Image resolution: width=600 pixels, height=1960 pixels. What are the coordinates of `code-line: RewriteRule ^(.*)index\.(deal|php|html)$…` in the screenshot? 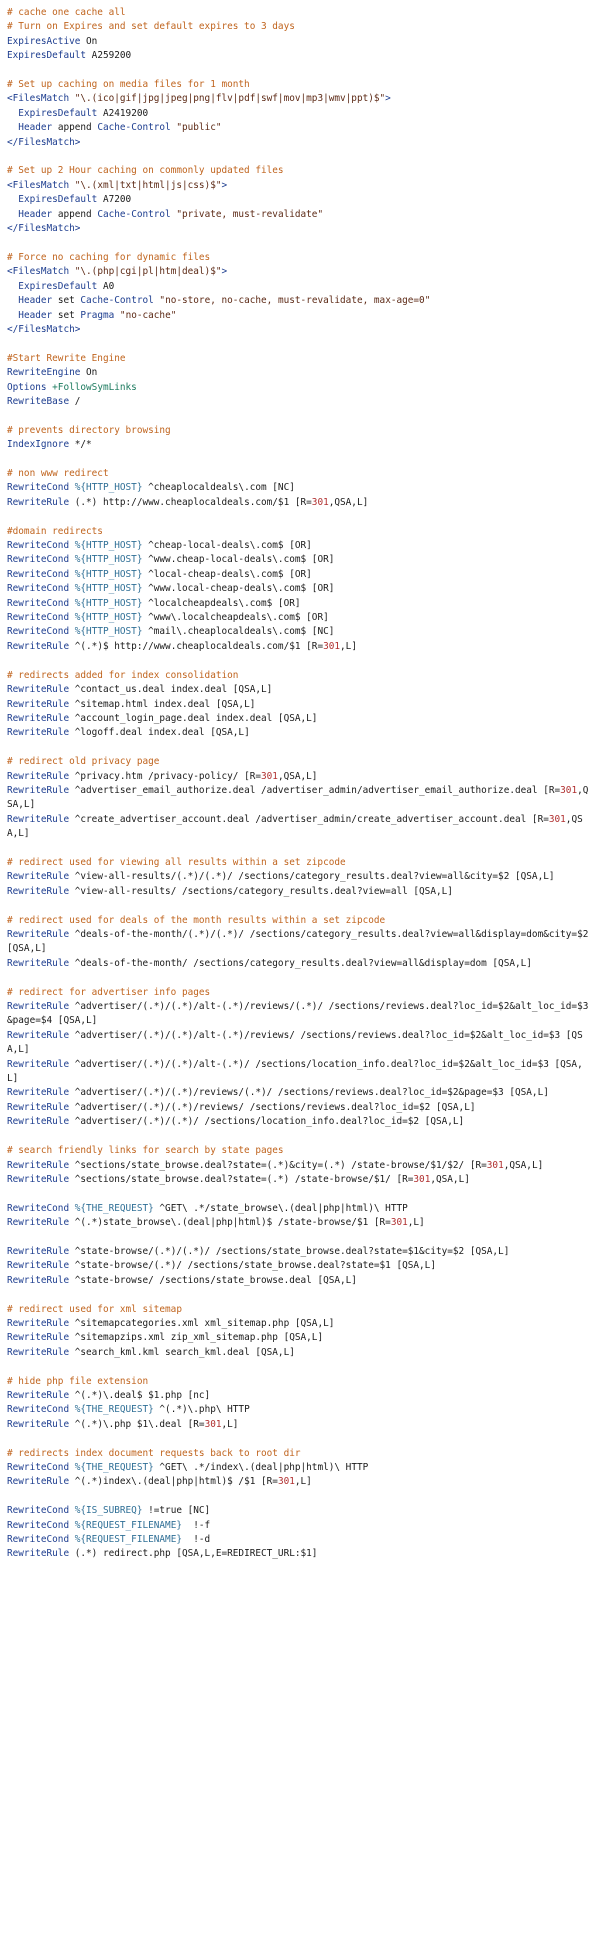 It's located at (300, 1482).